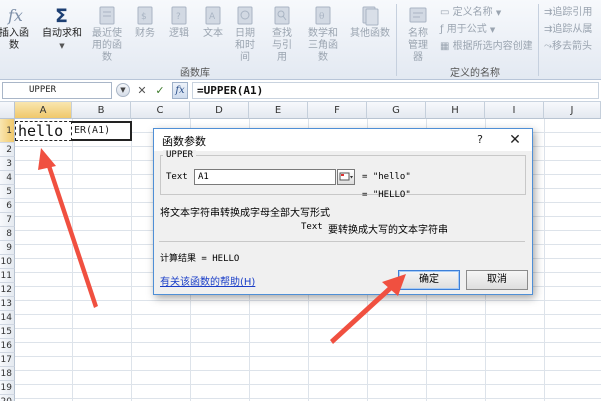 This screenshot has width=601, height=401. What do you see at coordinates (200, 259) in the screenshot?
I see `calculation-result: 计算结果 = HELLO` at bounding box center [200, 259].